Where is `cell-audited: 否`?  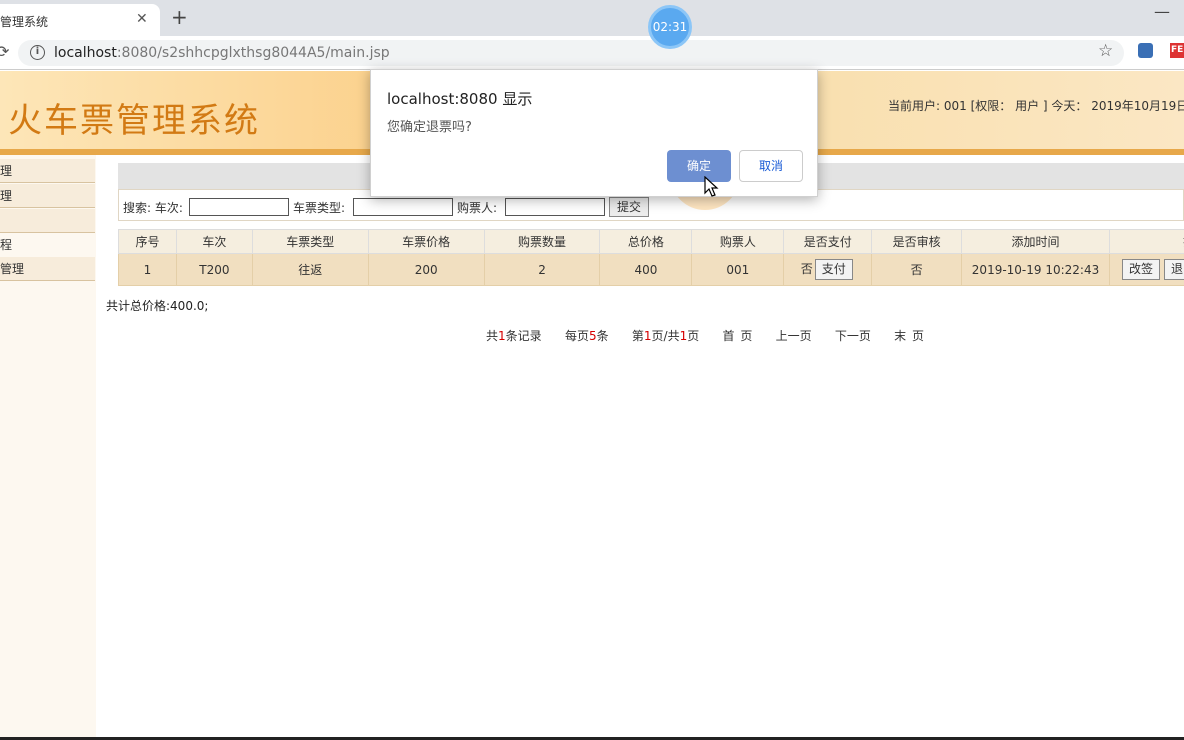 cell-audited: 否 is located at coordinates (917, 269).